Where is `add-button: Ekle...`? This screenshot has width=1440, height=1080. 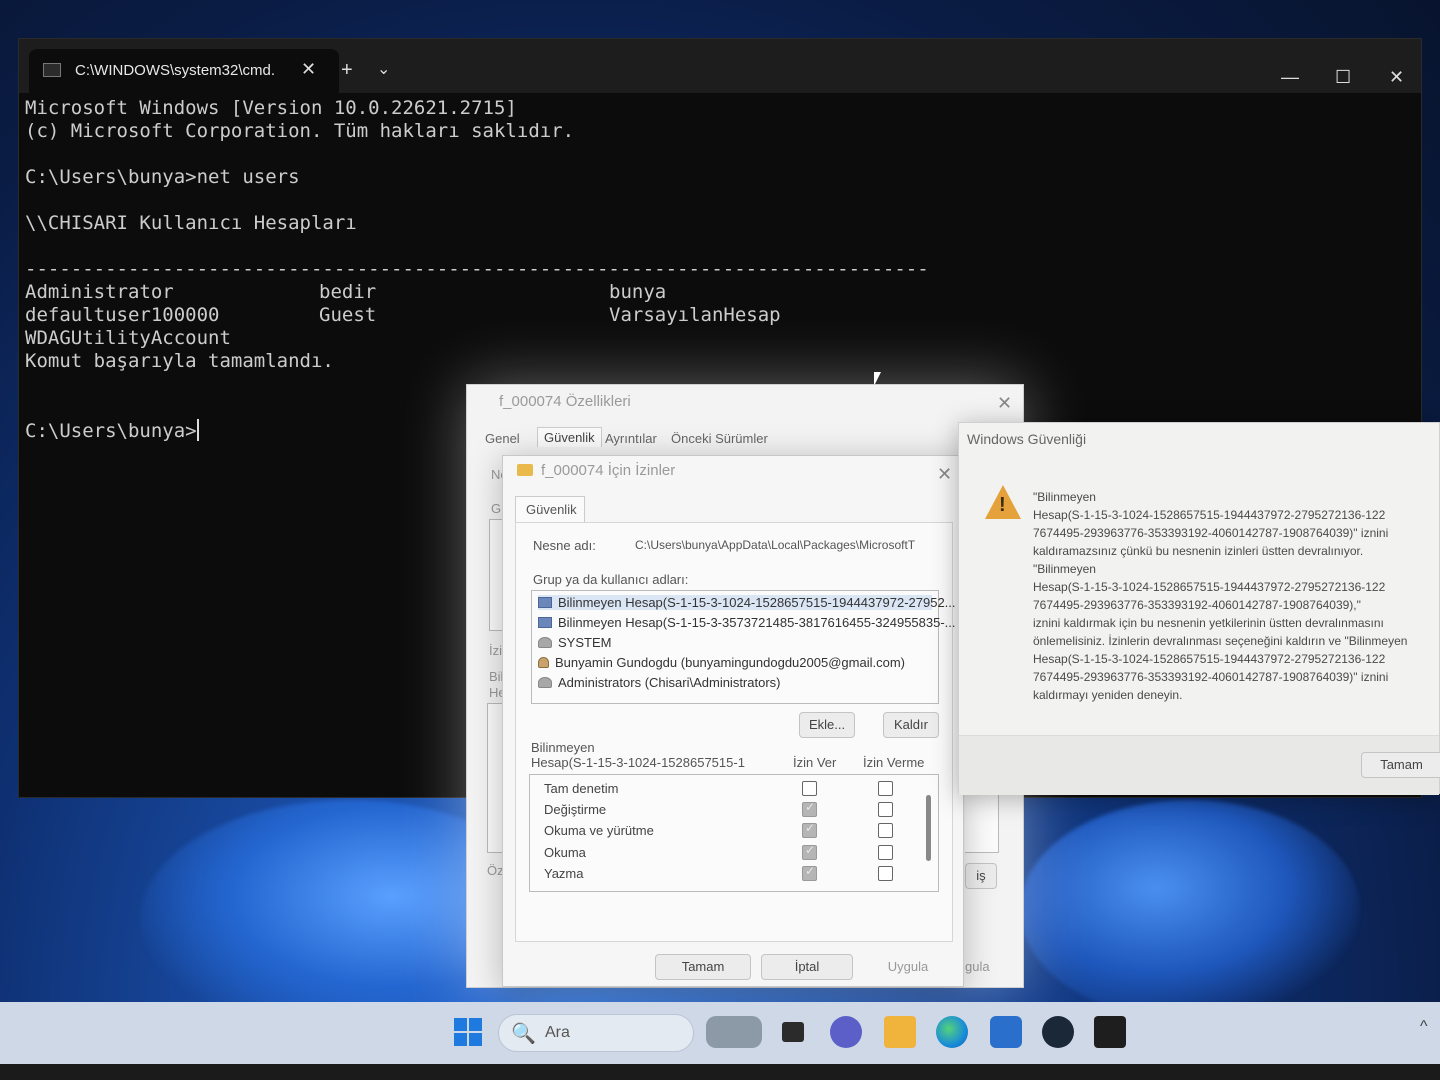
add-button: Ekle... is located at coordinates (827, 725).